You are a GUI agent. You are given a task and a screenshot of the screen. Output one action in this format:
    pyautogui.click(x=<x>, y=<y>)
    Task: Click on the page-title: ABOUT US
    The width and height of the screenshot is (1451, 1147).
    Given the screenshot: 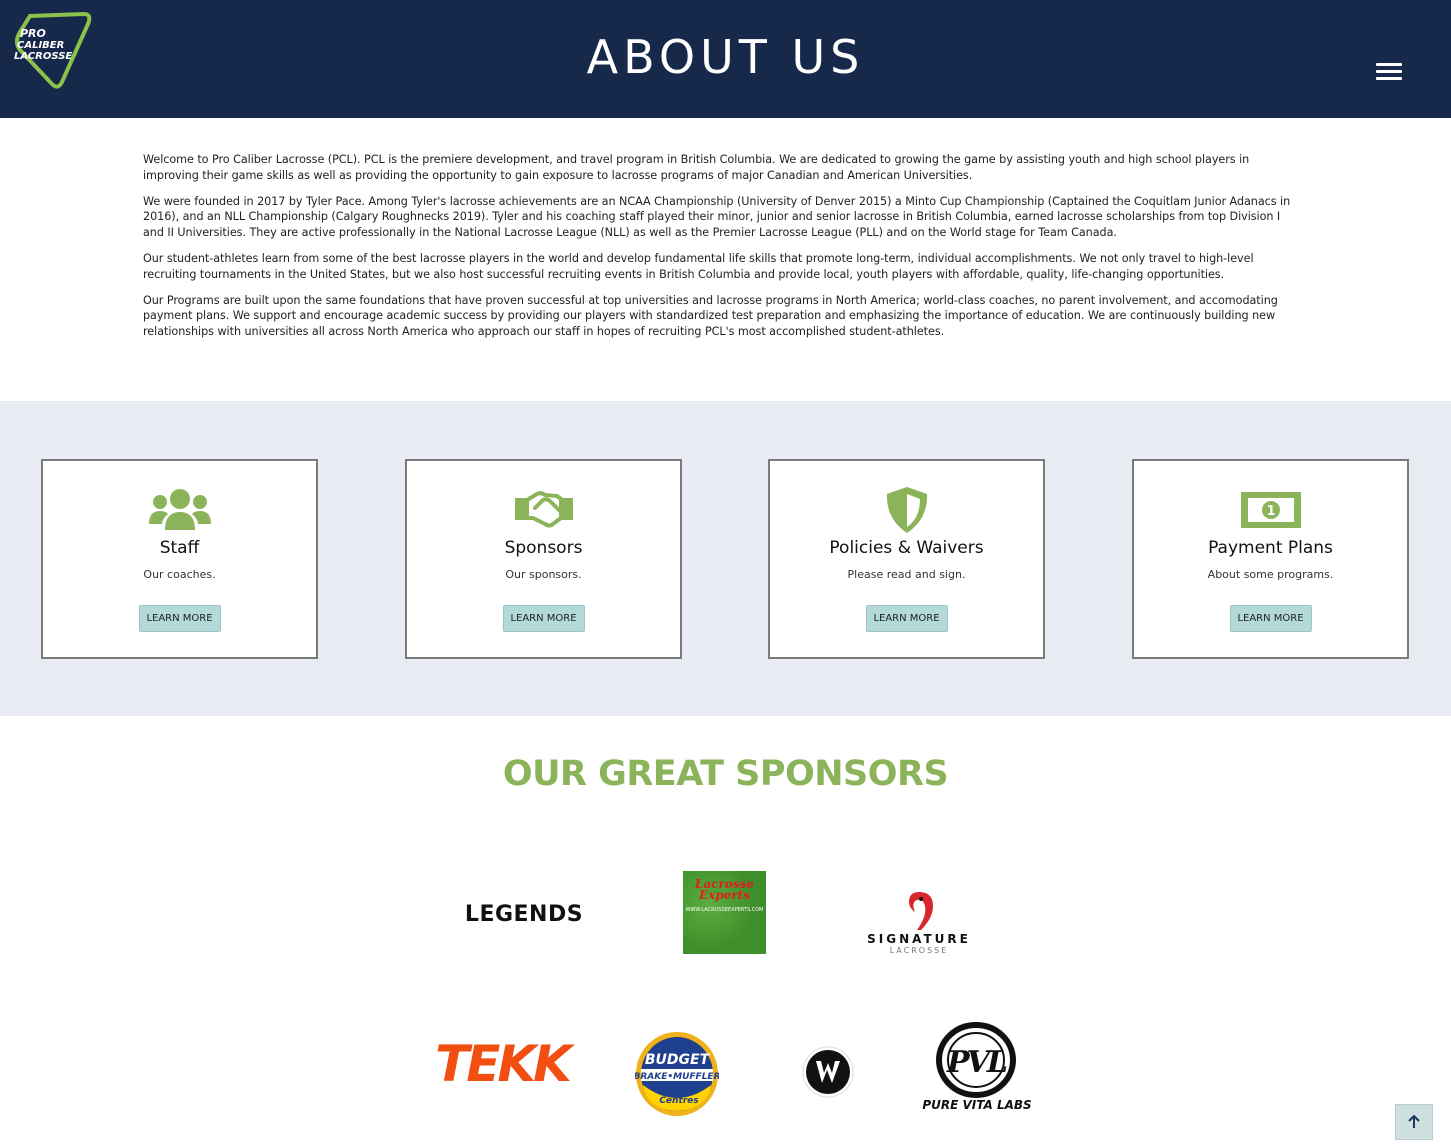 What is the action you would take?
    pyautogui.click(x=725, y=57)
    